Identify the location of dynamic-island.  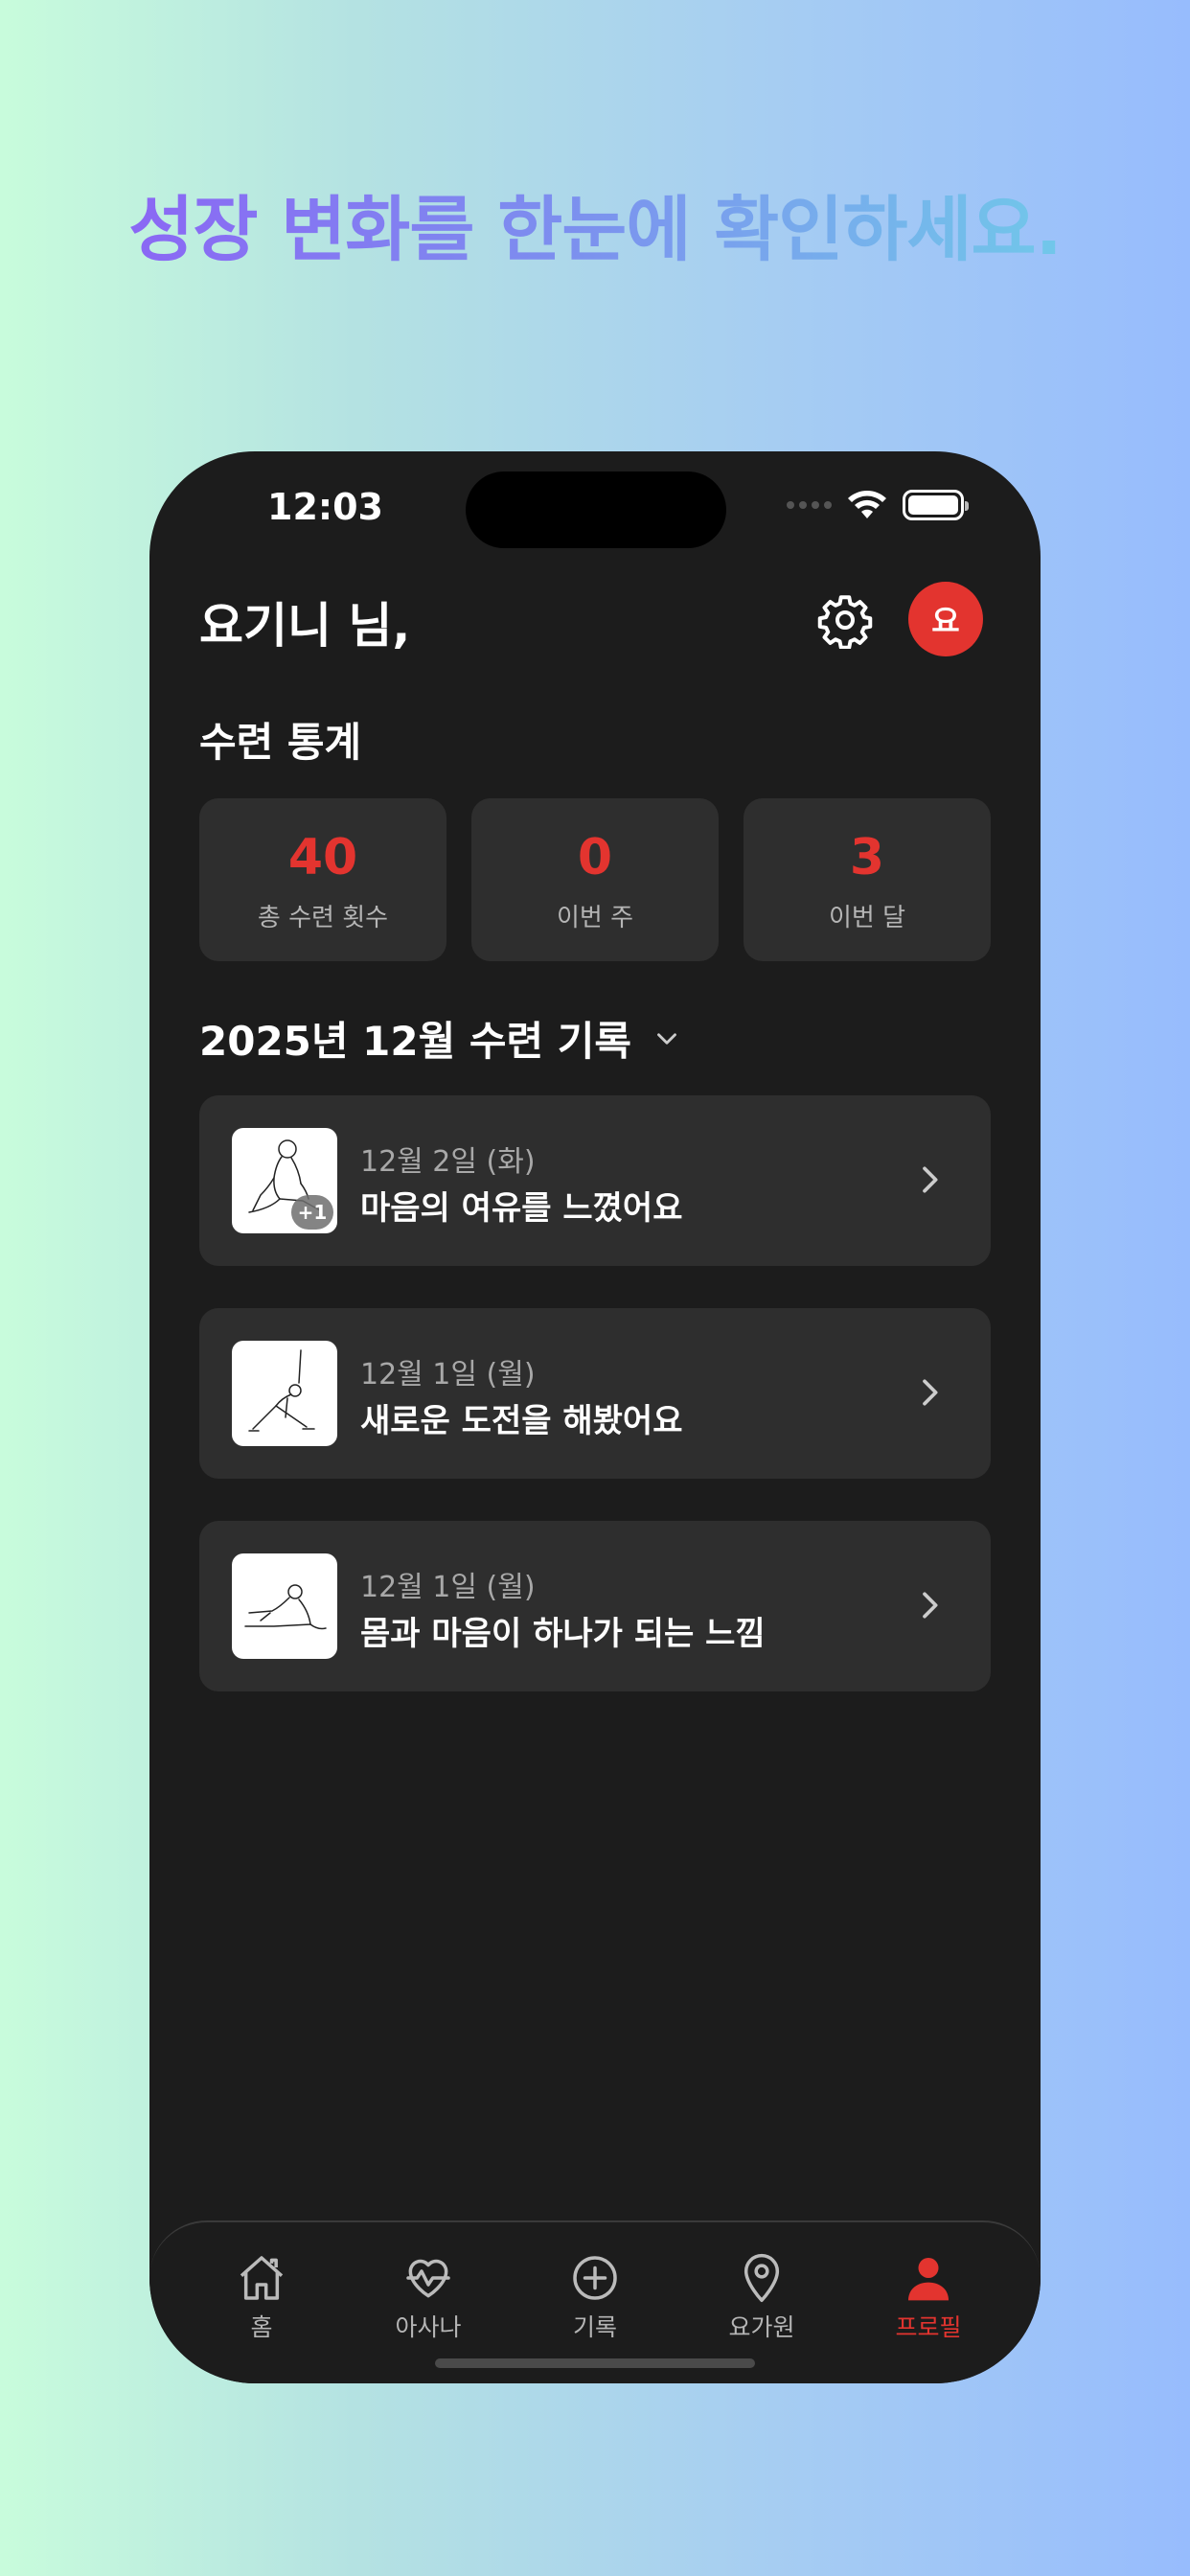
(596, 510).